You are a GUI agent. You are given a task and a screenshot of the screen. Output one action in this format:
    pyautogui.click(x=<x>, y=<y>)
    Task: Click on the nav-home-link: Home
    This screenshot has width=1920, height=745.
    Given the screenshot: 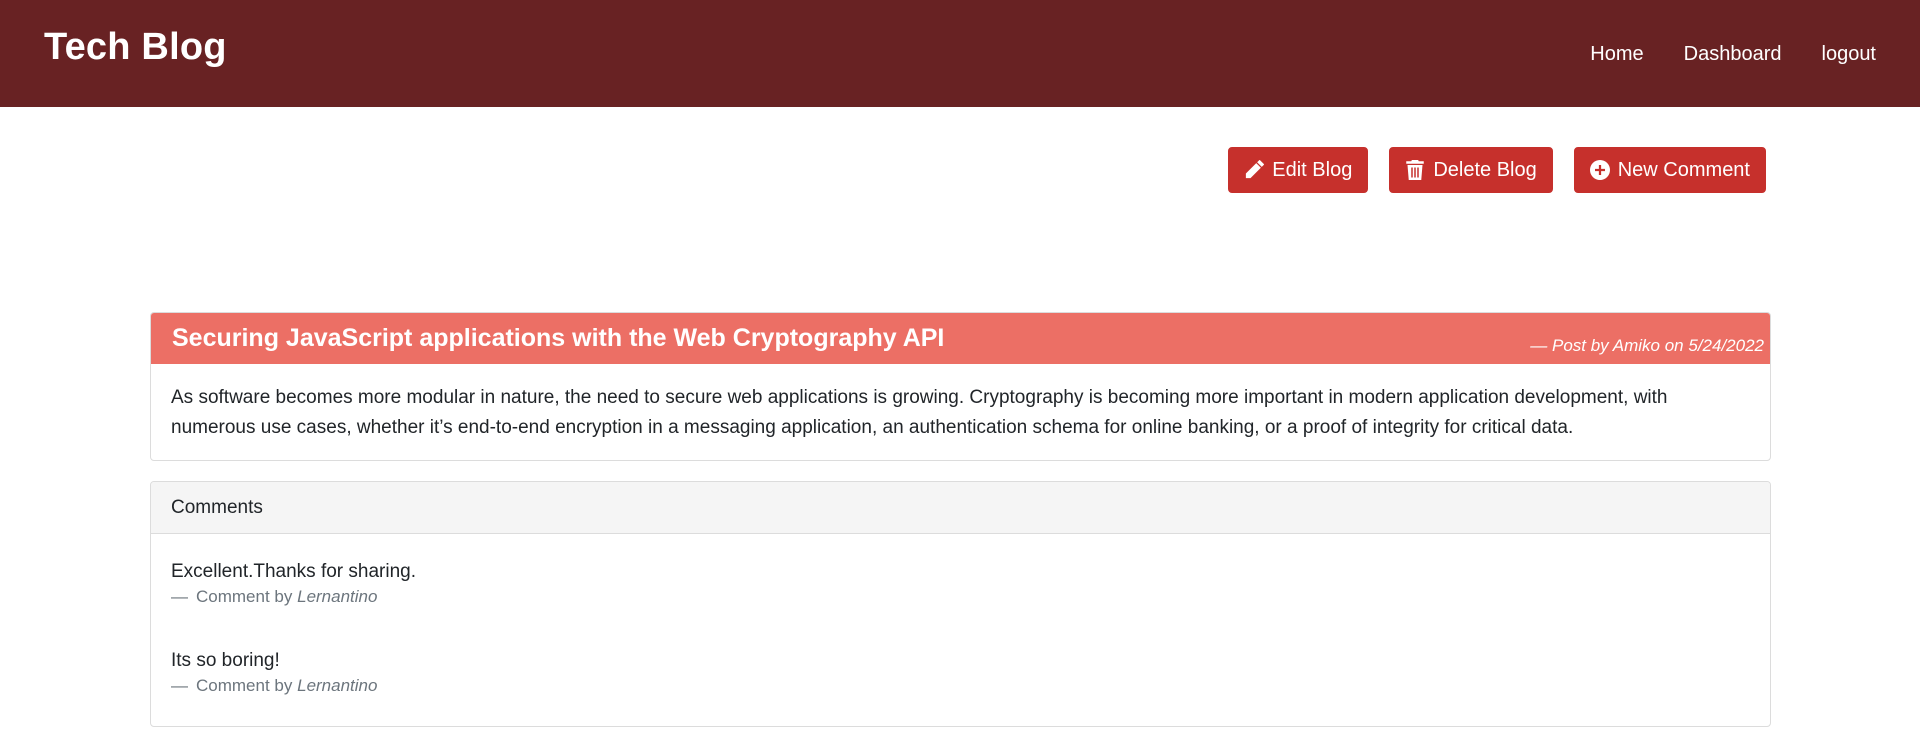 What is the action you would take?
    pyautogui.click(x=1616, y=54)
    